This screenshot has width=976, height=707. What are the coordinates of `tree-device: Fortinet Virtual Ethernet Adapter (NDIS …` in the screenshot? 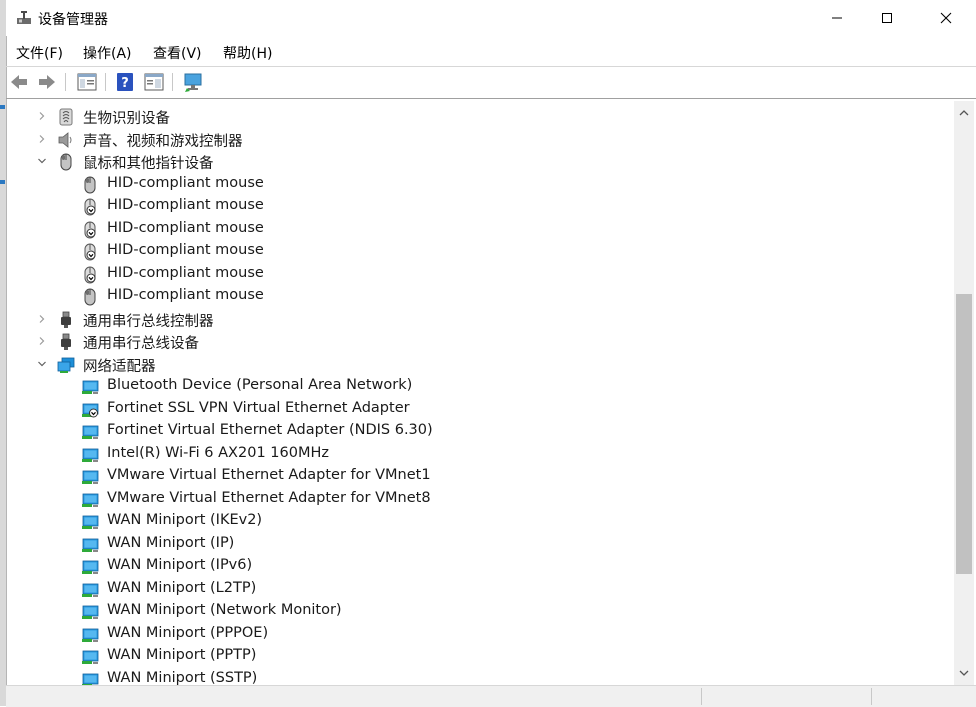 It's located at (480, 432).